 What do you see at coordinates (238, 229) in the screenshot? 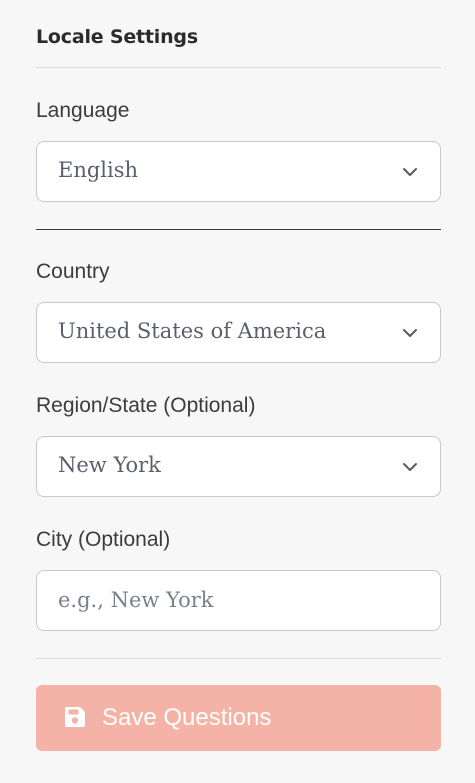
I see `language-divider` at bounding box center [238, 229].